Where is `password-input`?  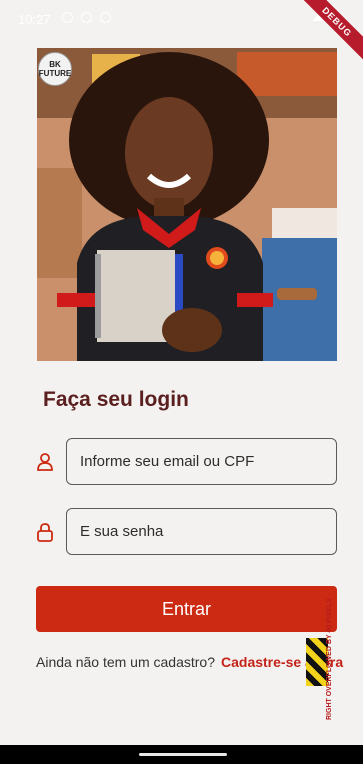
password-input is located at coordinates (201, 531).